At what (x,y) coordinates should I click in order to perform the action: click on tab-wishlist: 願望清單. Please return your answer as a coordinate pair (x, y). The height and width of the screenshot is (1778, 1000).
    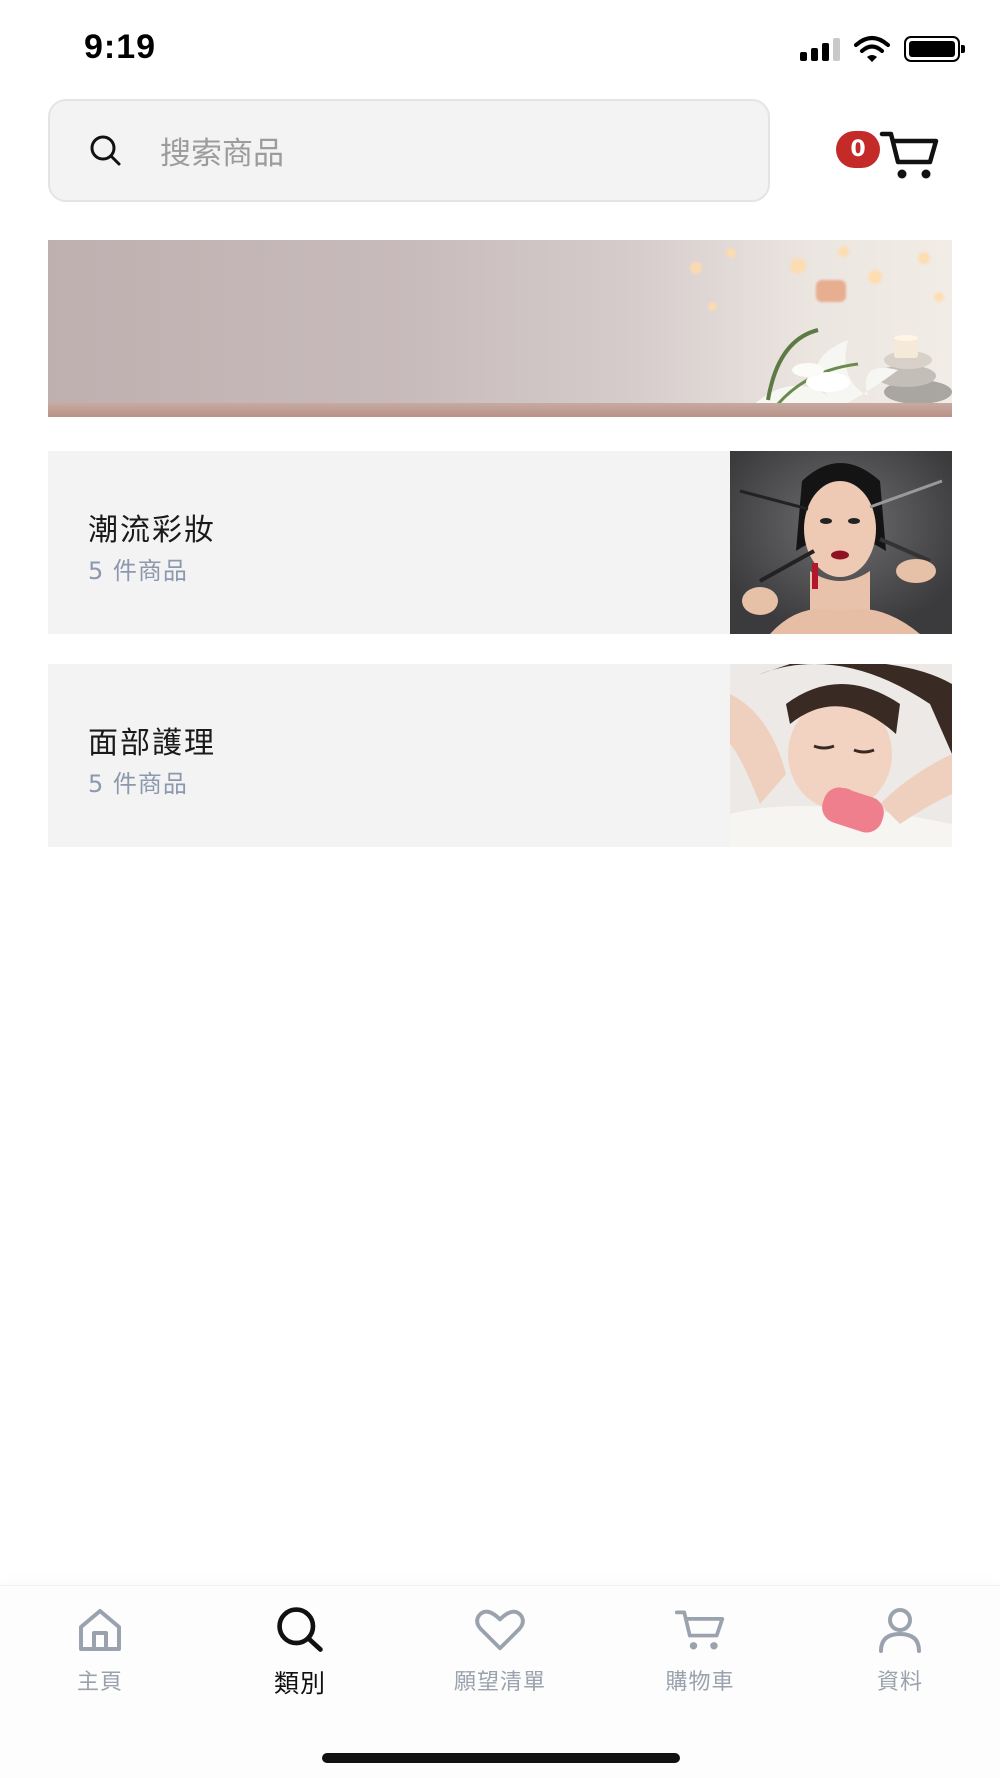
    Looking at the image, I should click on (500, 1659).